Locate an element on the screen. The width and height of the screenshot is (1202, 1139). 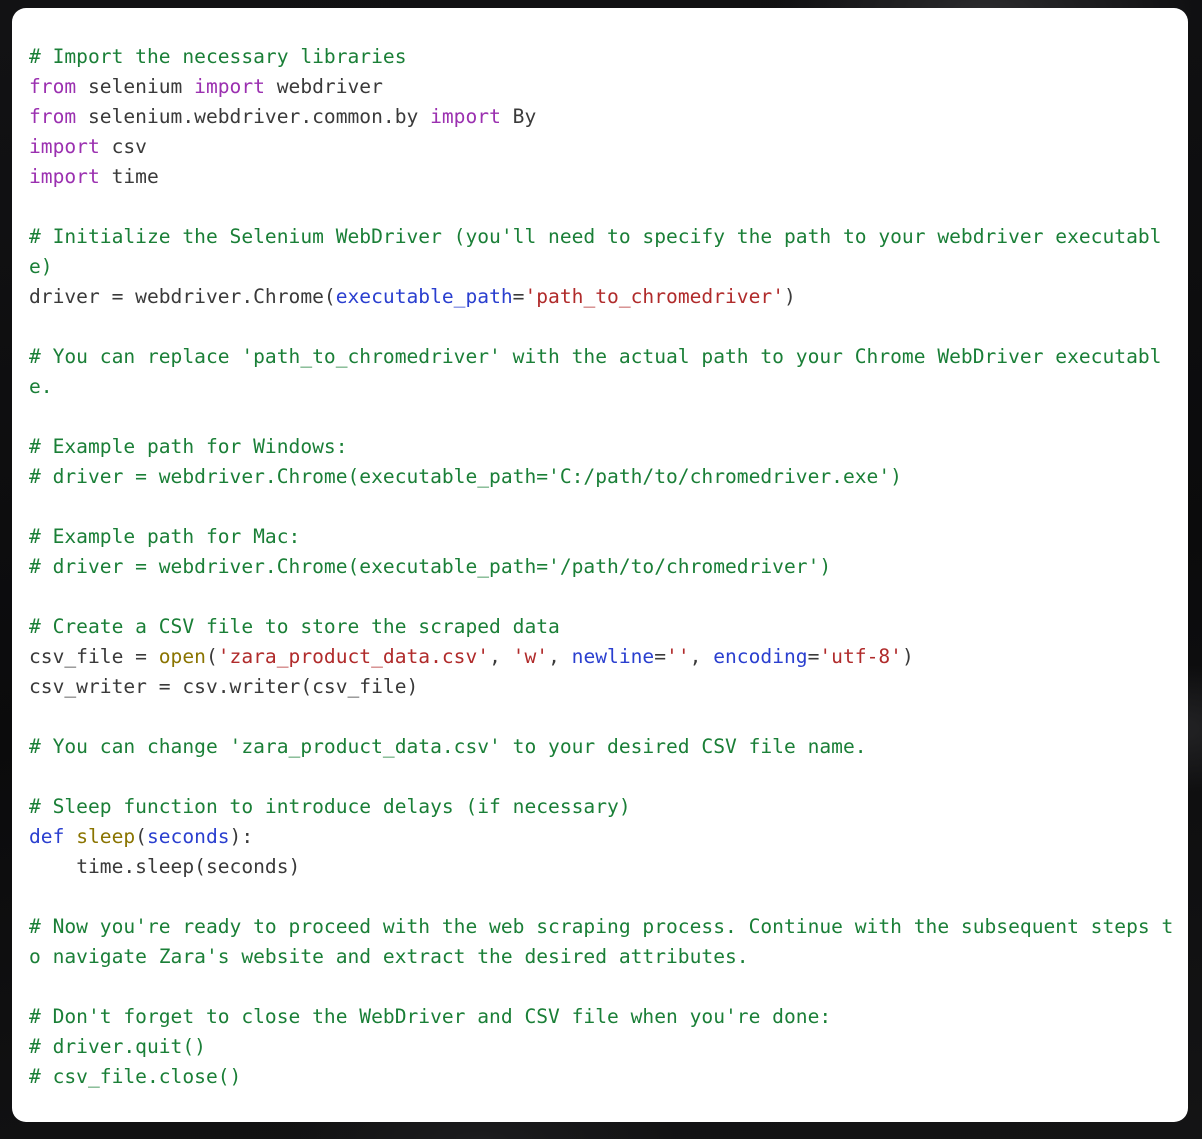
code-line: def sleep(seconds): is located at coordinates (141, 836).